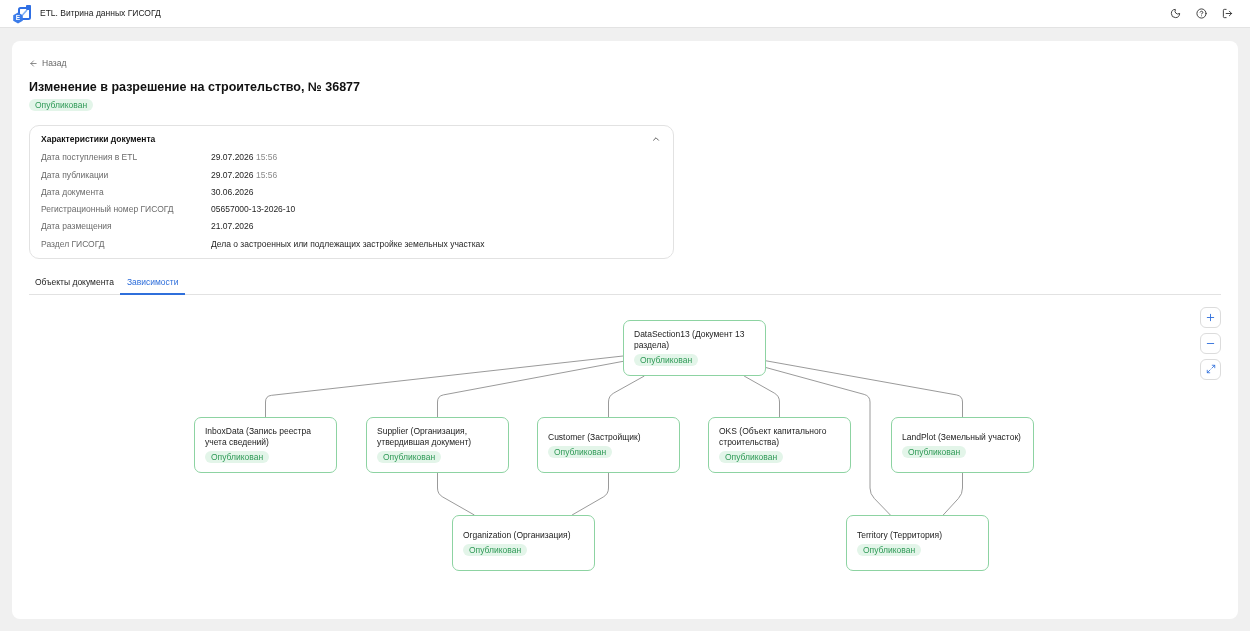  I want to click on node-title: Territory (Территория), so click(900, 535).